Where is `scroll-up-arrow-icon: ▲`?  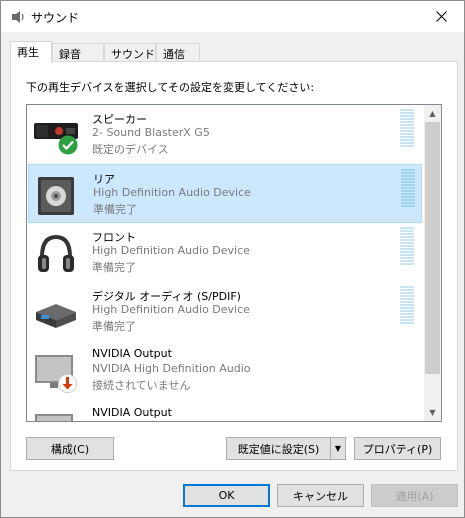 scroll-up-arrow-icon: ▲ is located at coordinates (432, 113).